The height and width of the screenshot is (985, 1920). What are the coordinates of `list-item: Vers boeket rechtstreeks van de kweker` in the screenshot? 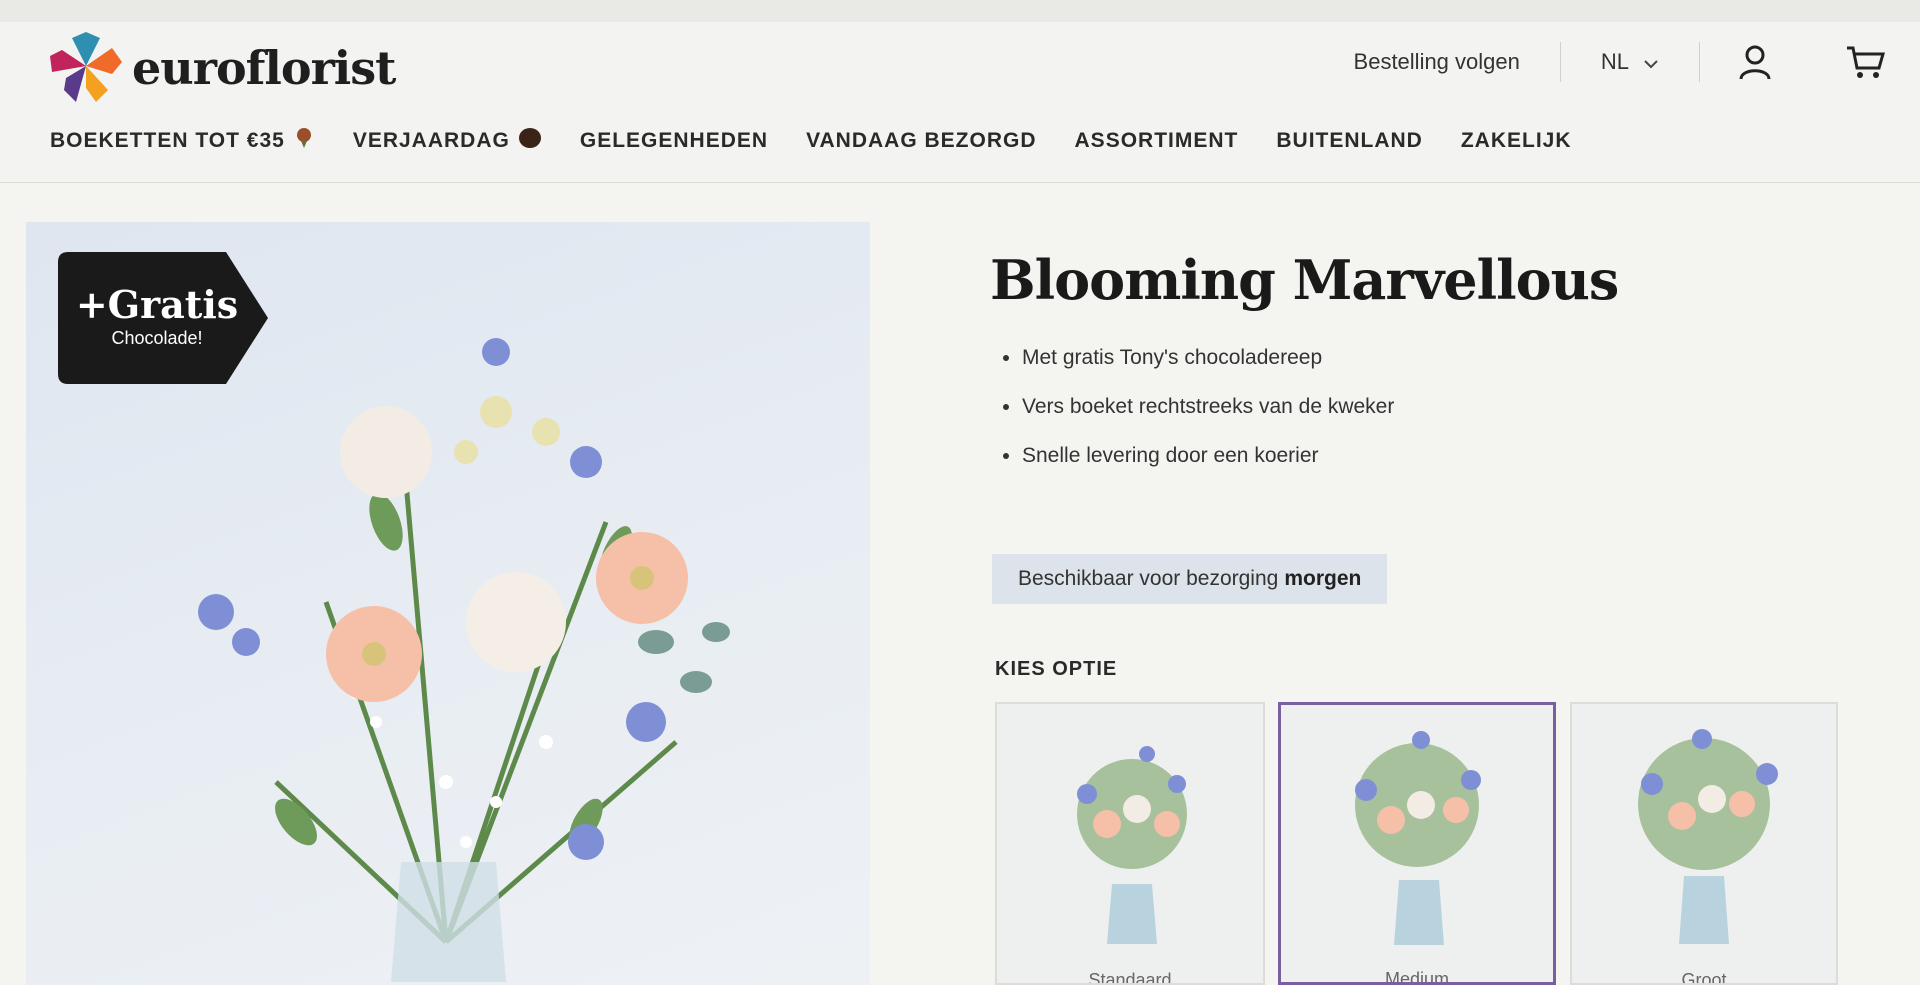 It's located at (1466, 407).